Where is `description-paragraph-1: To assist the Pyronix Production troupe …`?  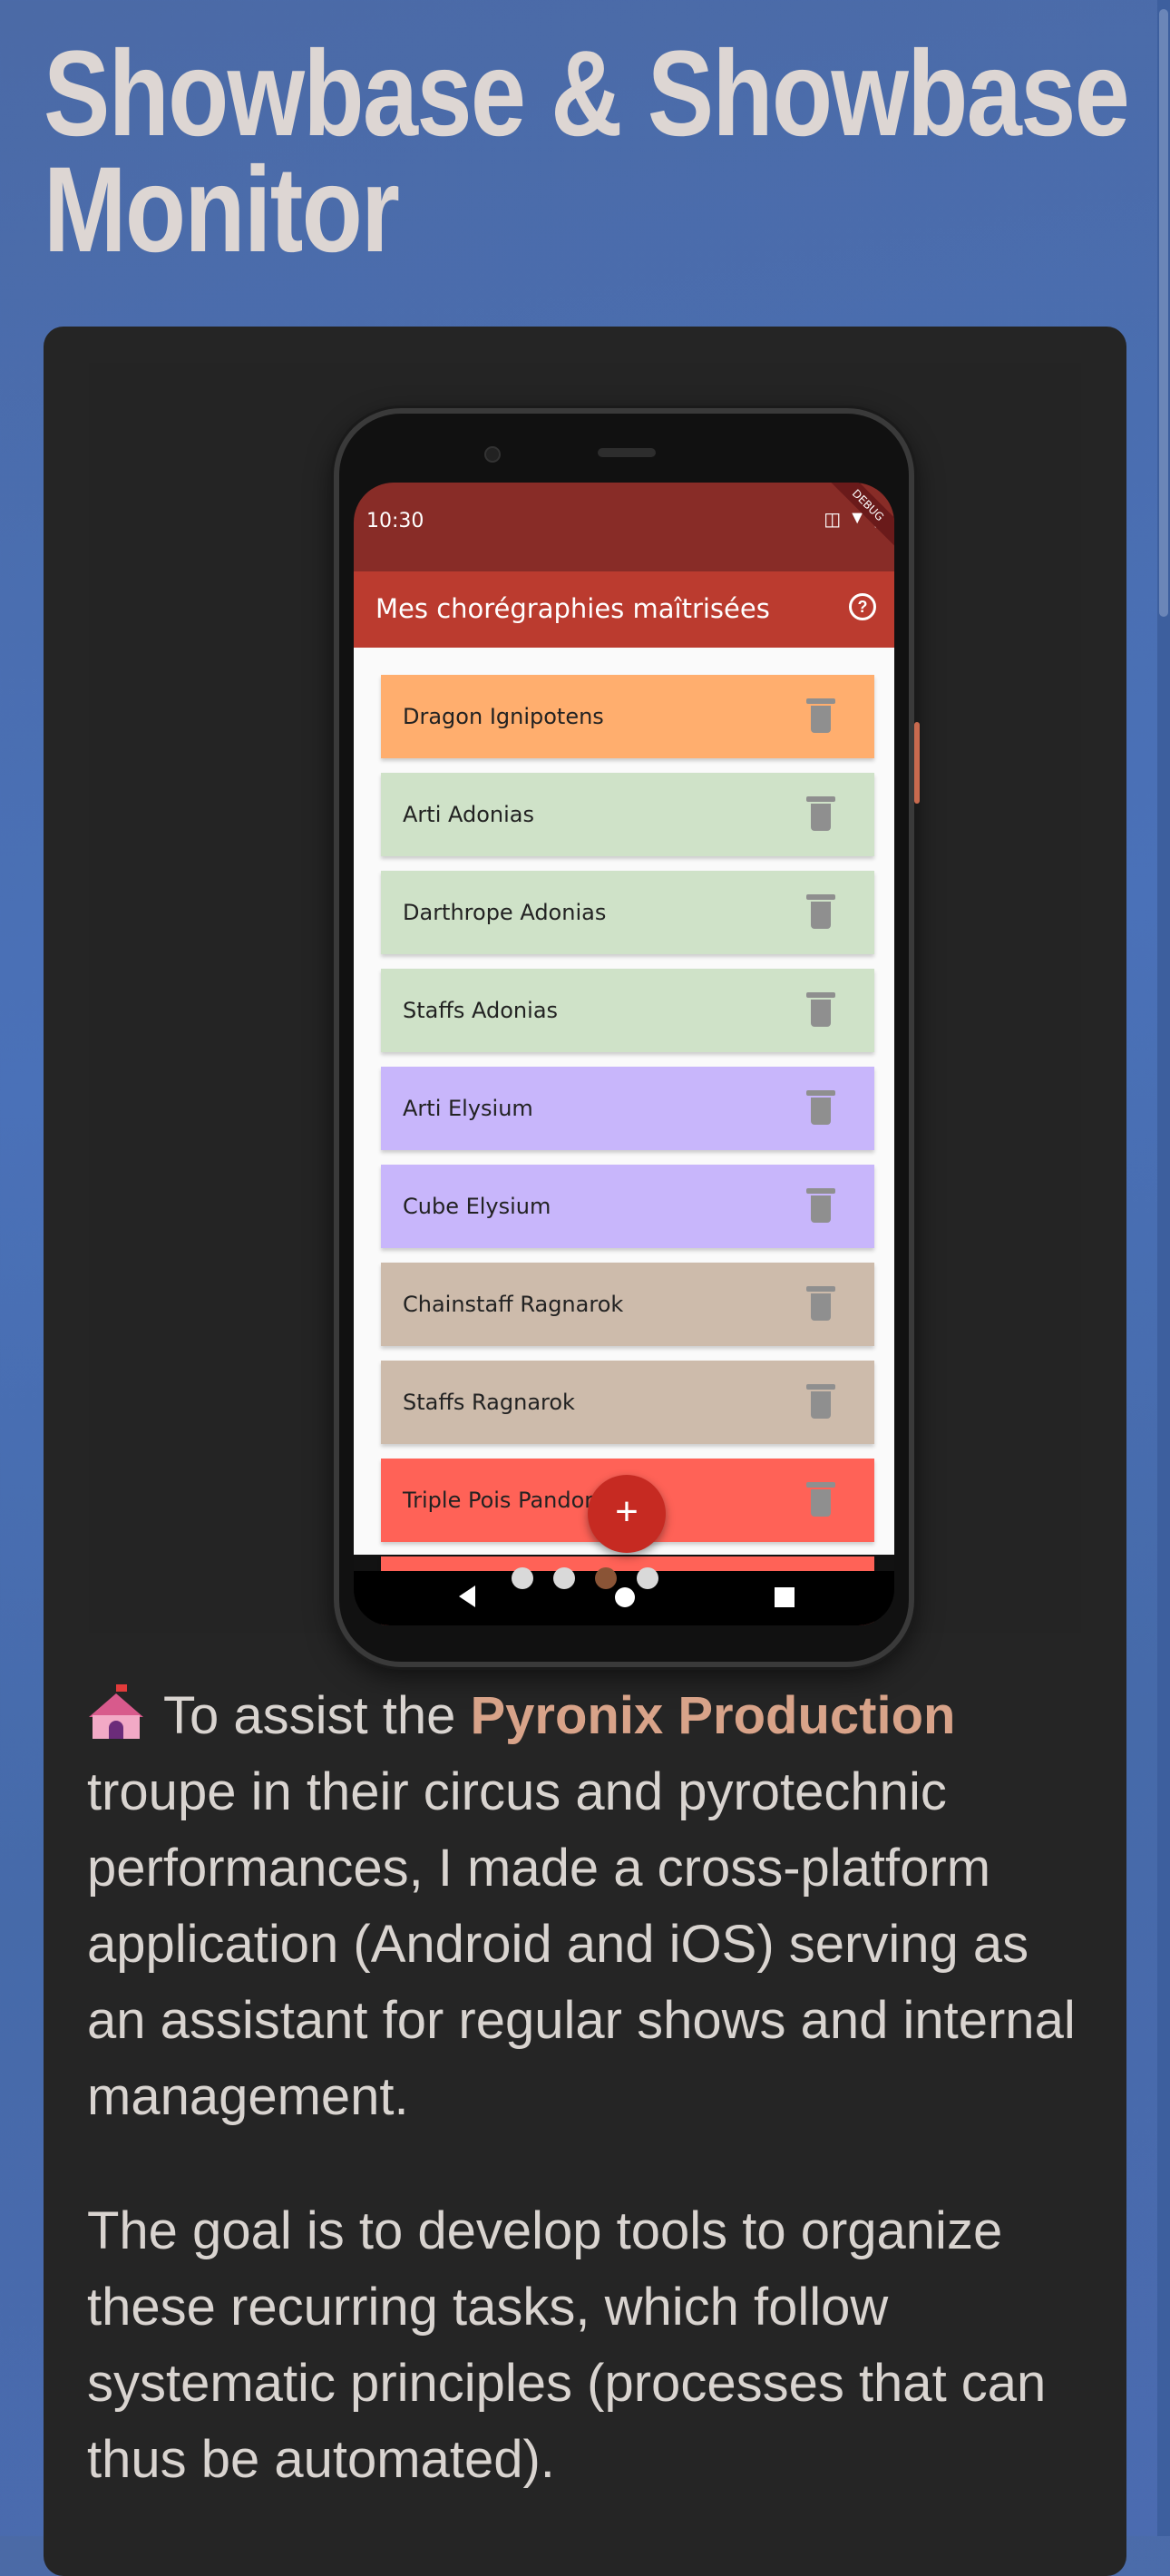
description-paragraph-1: To assist the Pyronix Production troupe … is located at coordinates (581, 1906).